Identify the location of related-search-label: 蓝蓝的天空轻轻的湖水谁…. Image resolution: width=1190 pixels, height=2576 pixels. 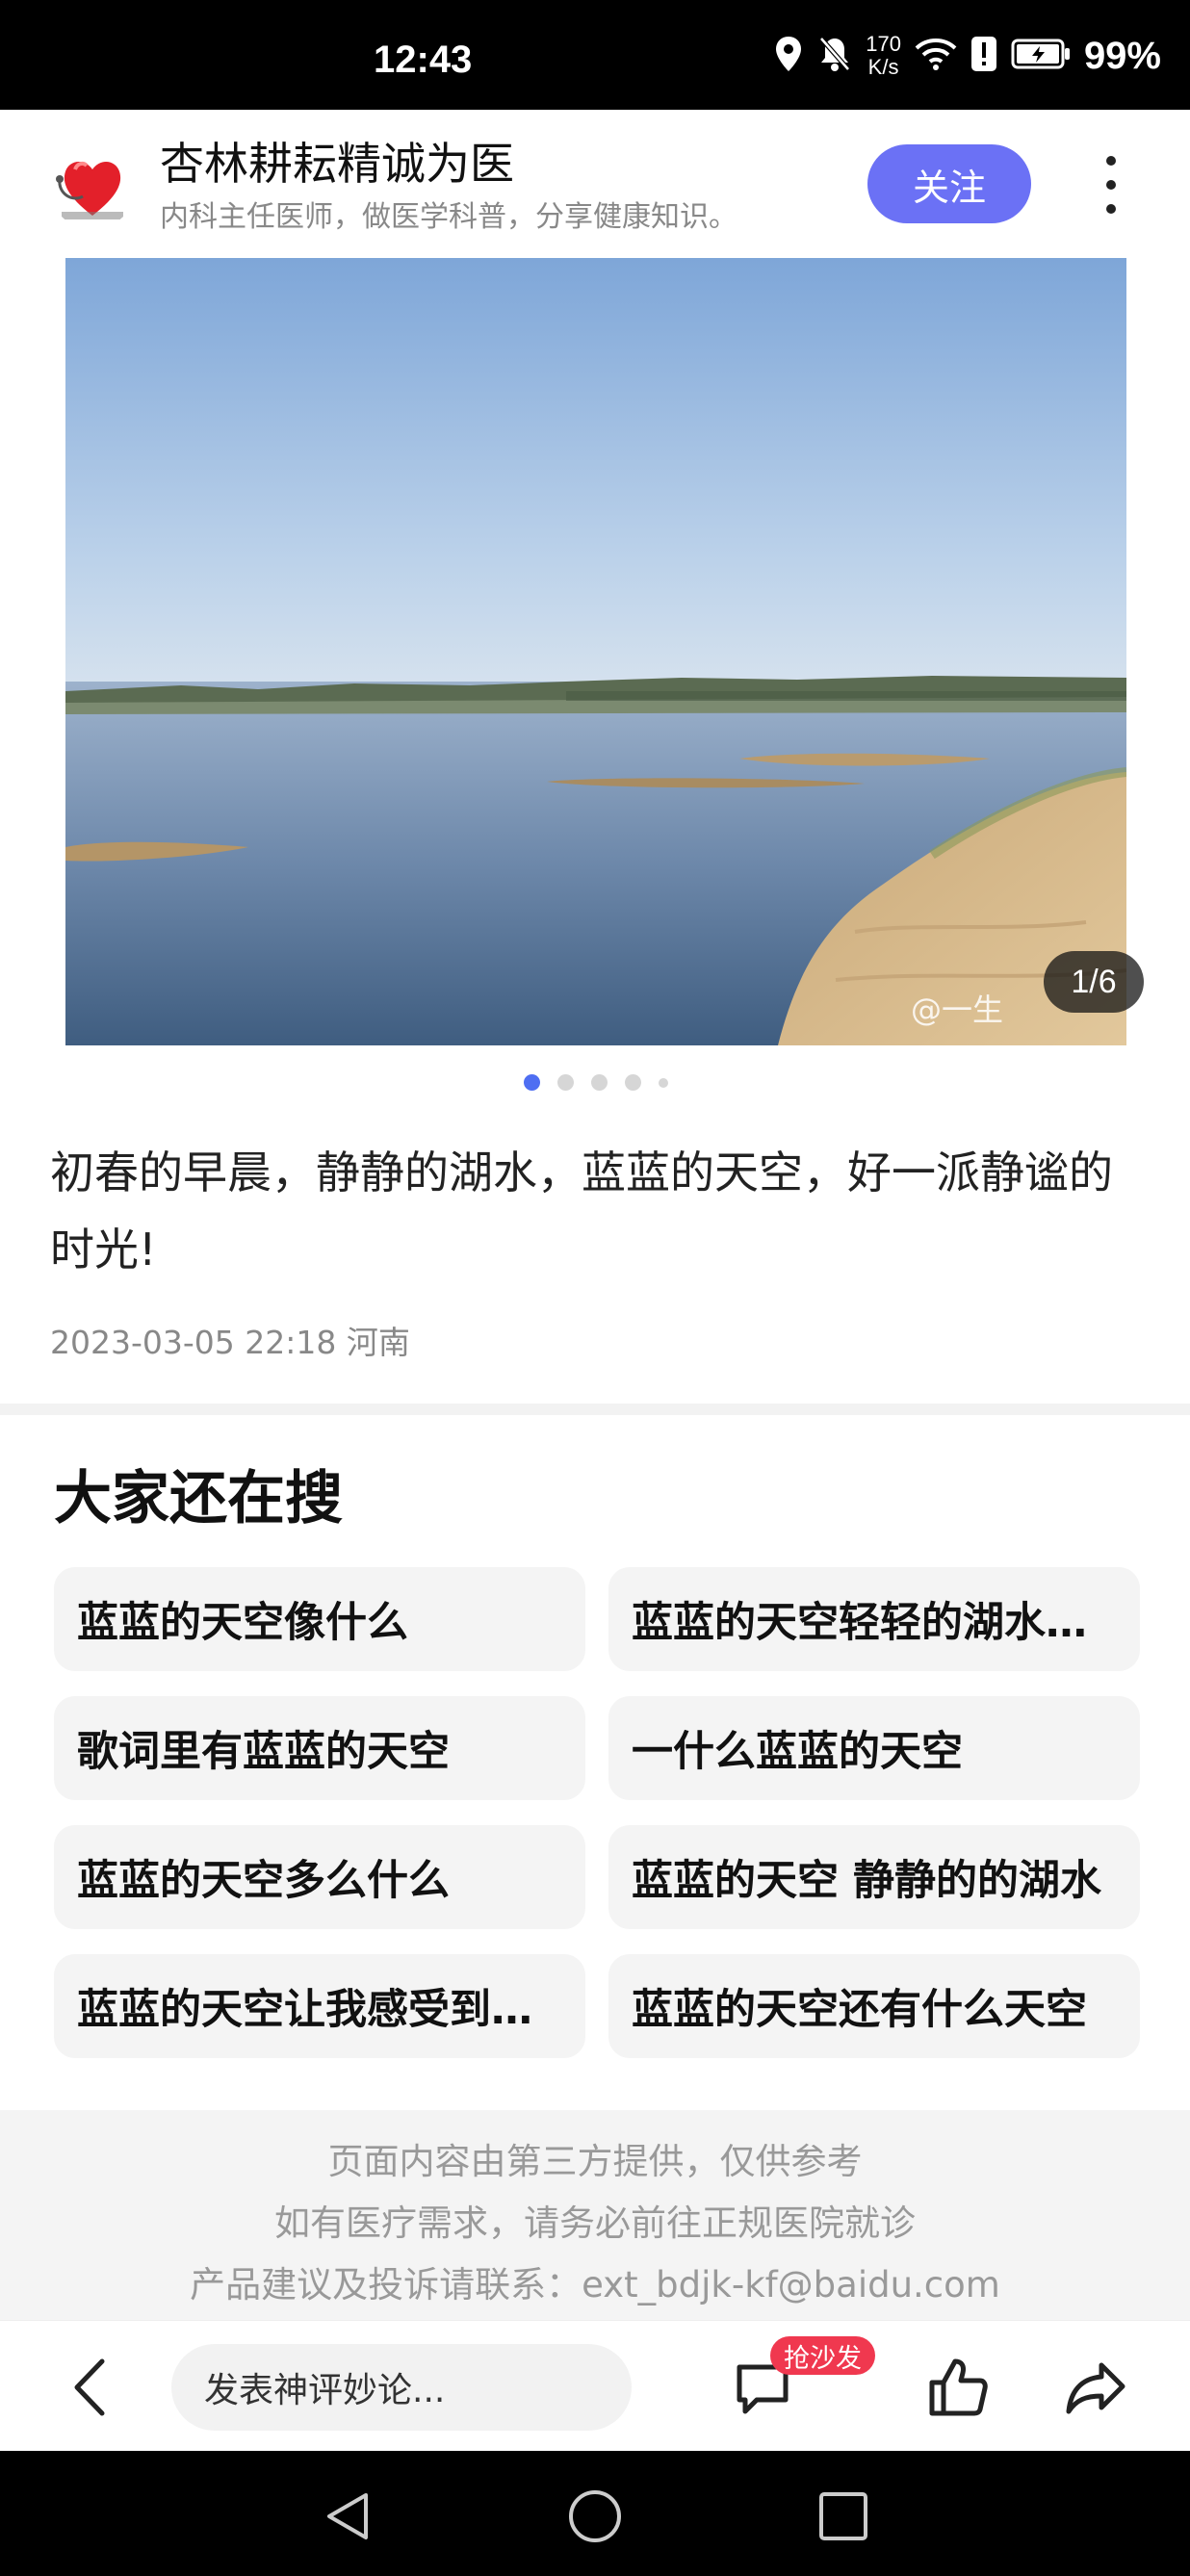
(875, 1623).